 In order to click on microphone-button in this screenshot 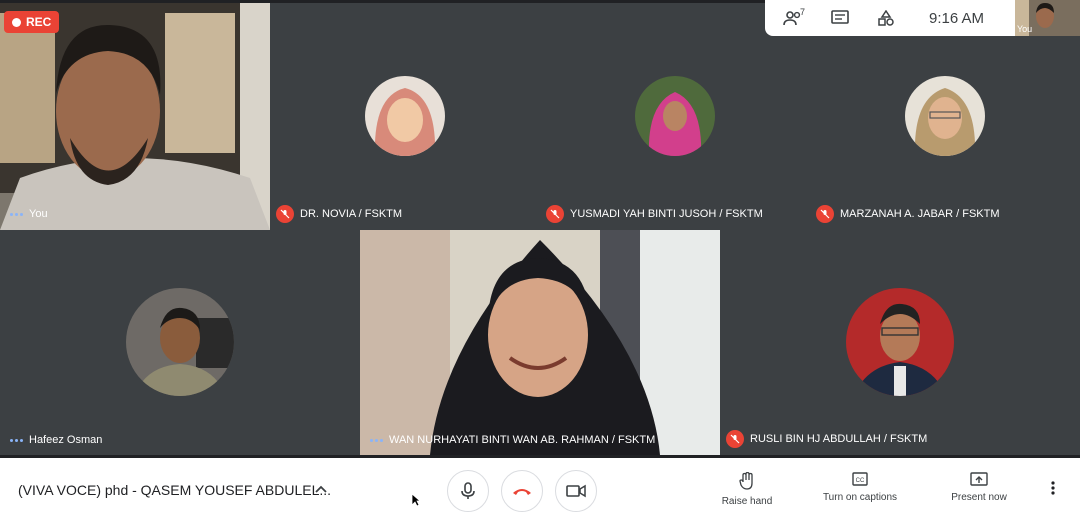, I will do `click(468, 491)`.